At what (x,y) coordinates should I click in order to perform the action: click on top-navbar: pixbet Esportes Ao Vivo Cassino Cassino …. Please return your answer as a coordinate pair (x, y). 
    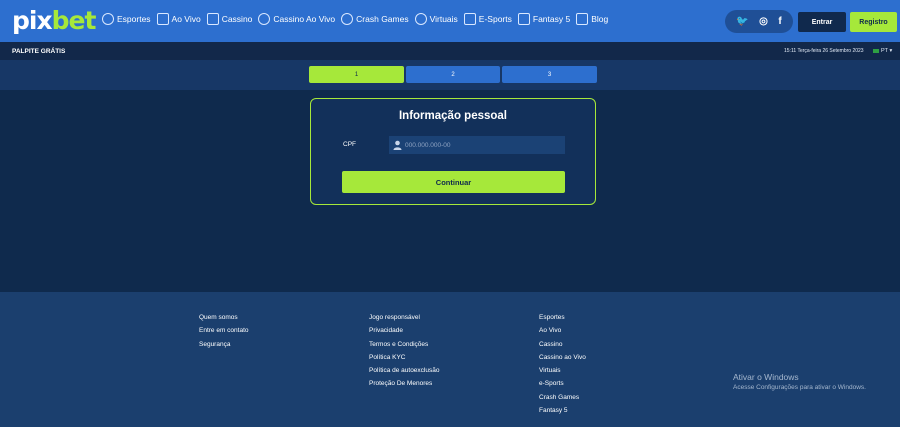
    Looking at the image, I should click on (450, 21).